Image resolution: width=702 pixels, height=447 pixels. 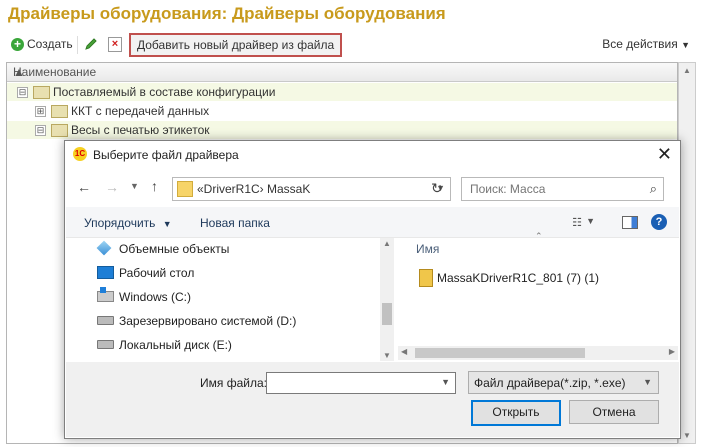 What do you see at coordinates (630, 222) in the screenshot?
I see `preview-pane-icon` at bounding box center [630, 222].